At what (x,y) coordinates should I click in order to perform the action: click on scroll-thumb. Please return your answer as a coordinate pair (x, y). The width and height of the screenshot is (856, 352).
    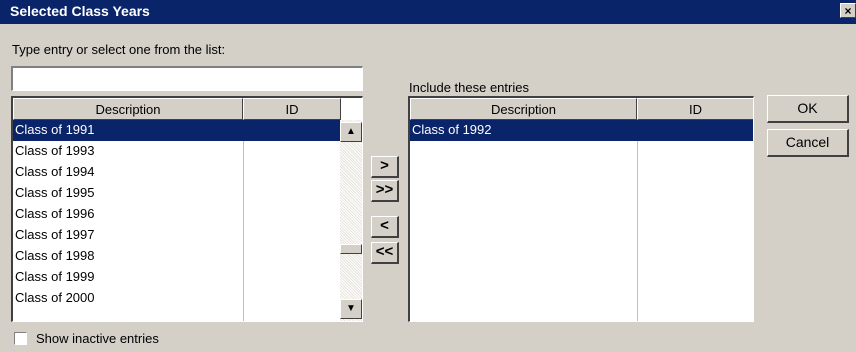
    Looking at the image, I should click on (351, 249).